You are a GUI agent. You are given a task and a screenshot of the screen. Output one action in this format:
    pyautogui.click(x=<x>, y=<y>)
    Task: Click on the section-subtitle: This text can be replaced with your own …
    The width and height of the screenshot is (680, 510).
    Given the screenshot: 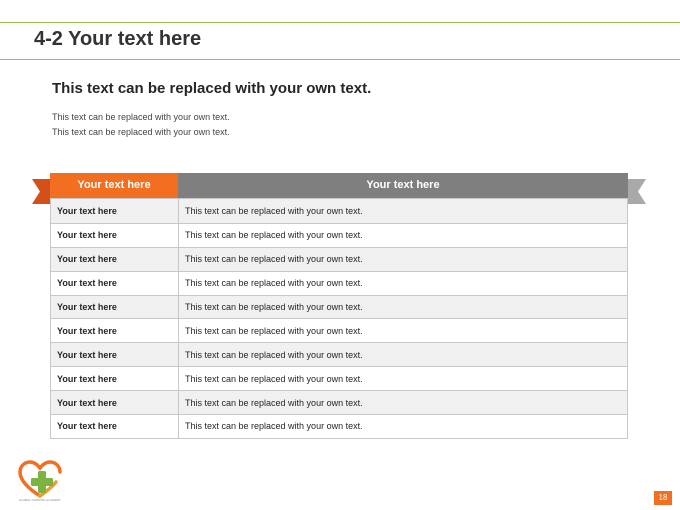 What is the action you would take?
    pyautogui.click(x=212, y=88)
    